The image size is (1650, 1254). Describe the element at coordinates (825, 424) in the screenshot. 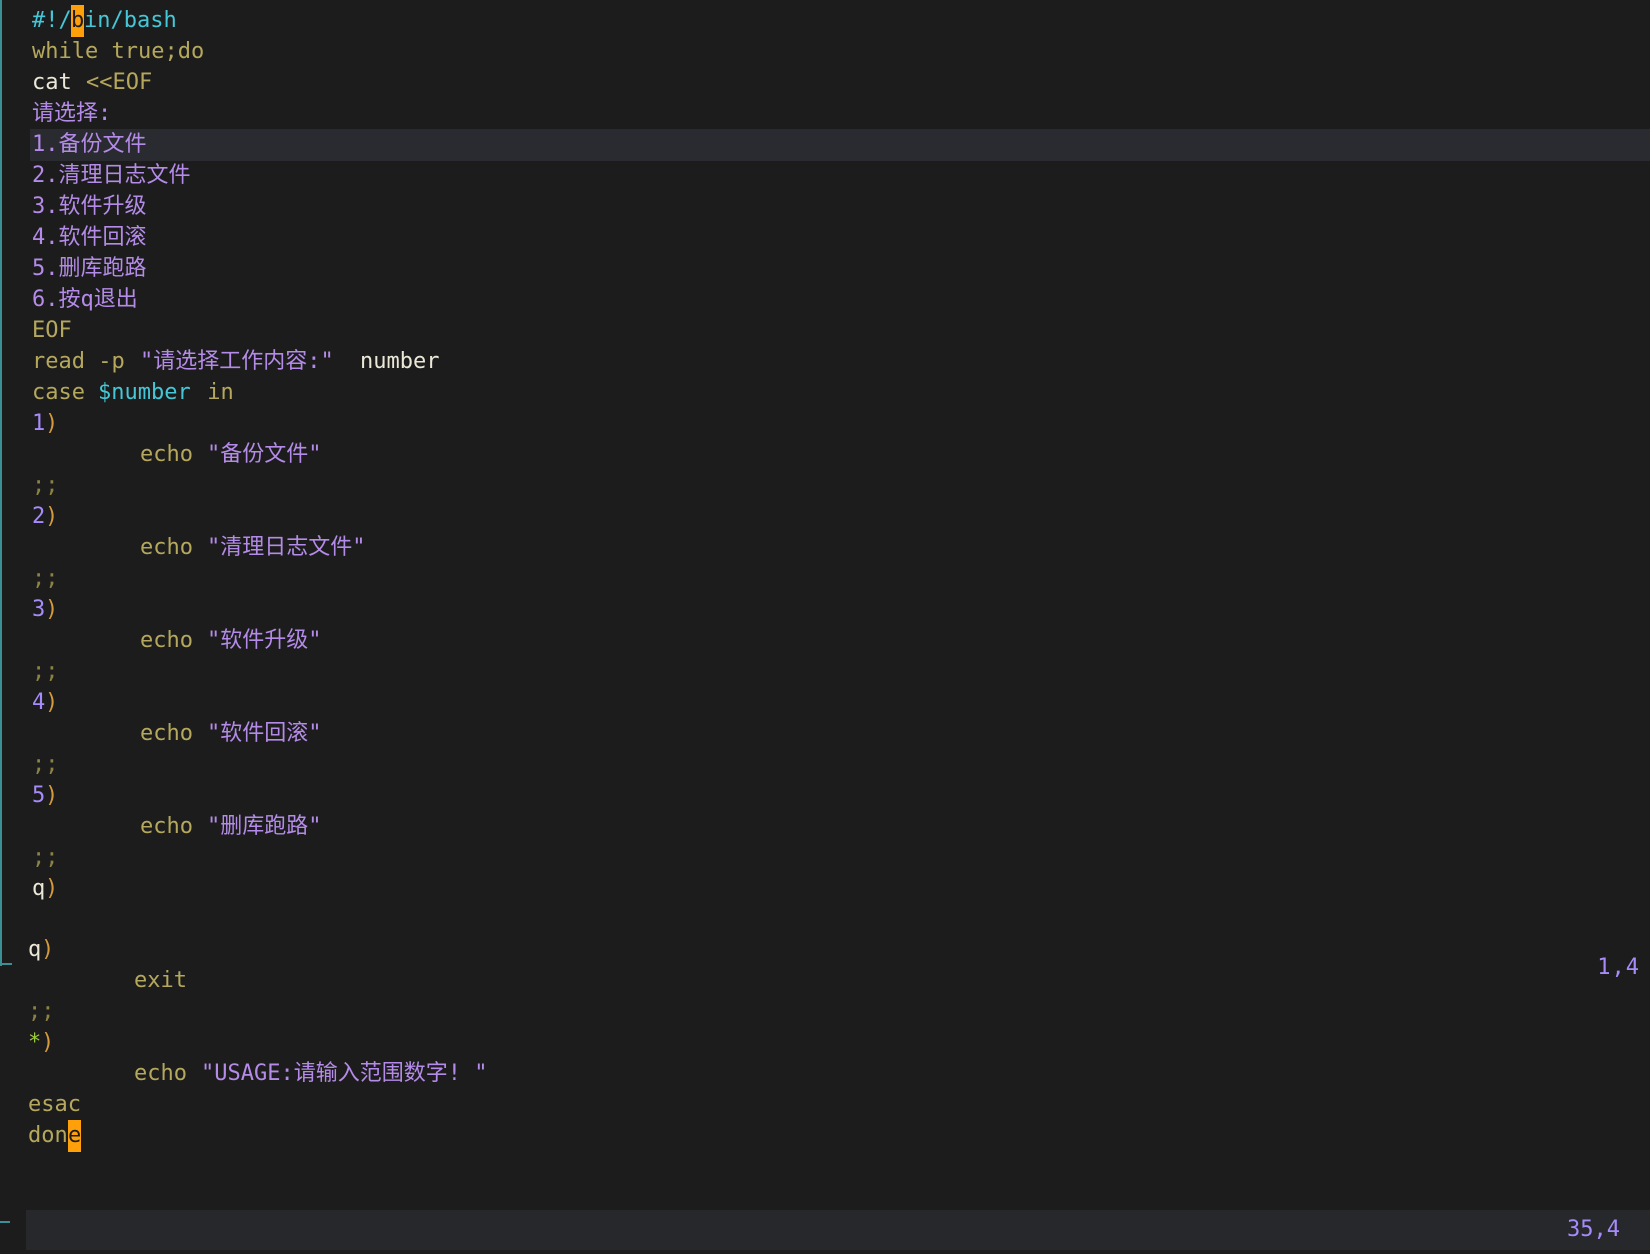

I see `code-line: 1 )` at that location.